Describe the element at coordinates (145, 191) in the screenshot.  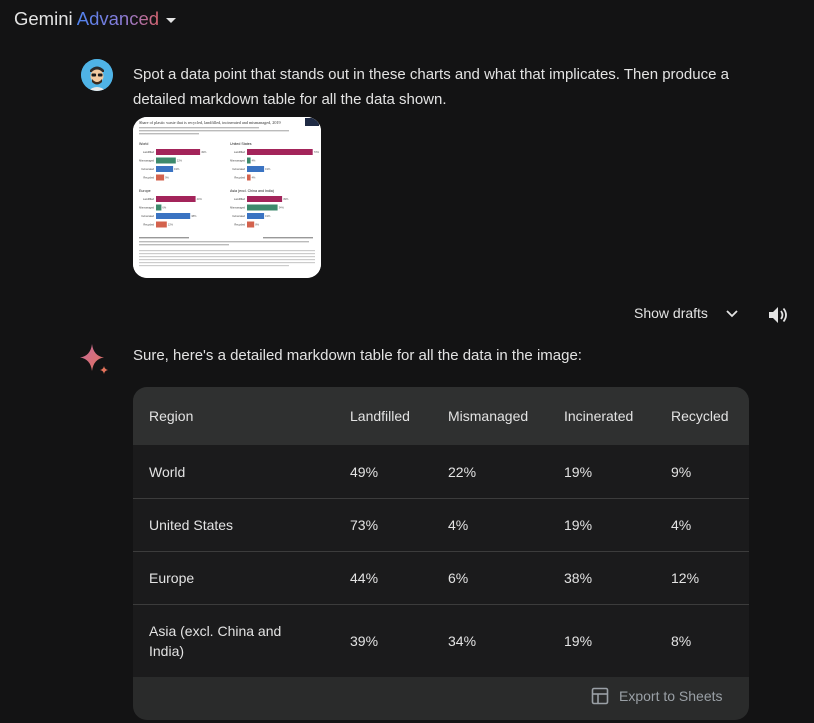
I see `thumb-panel-label: Europe` at that location.